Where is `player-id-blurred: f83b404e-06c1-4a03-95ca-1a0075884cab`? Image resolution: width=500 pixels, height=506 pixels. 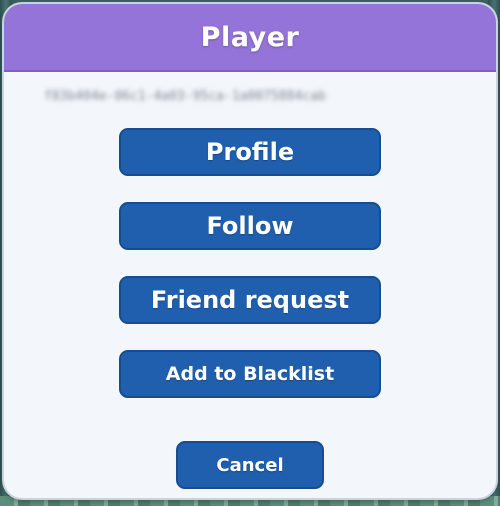 player-id-blurred: f83b404e-06c1-4a03-95ca-1a0075884cab is located at coordinates (185, 96).